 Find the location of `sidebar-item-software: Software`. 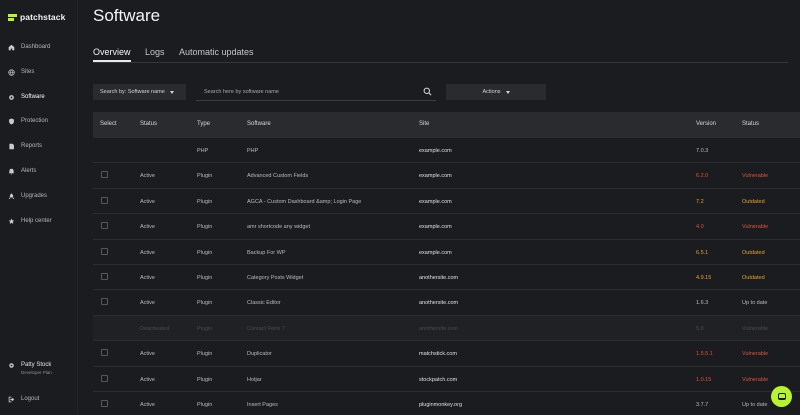

sidebar-item-software: Software is located at coordinates (39, 97).